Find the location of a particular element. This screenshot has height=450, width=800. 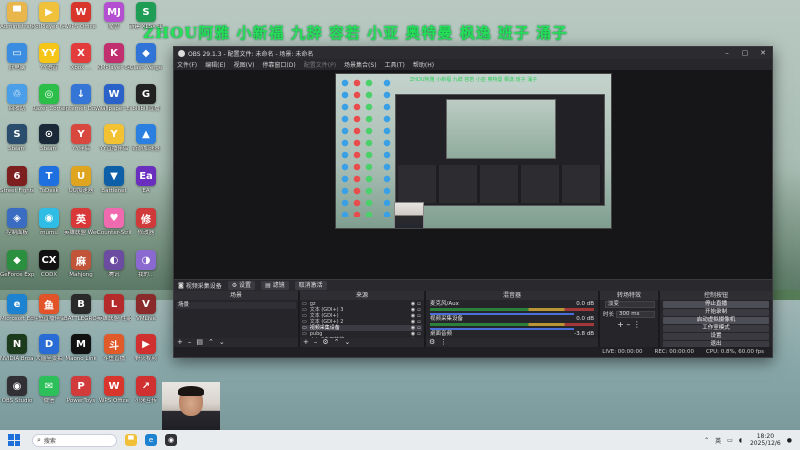

desktop-icon: P PowerToys is located at coordinates (81, 390).